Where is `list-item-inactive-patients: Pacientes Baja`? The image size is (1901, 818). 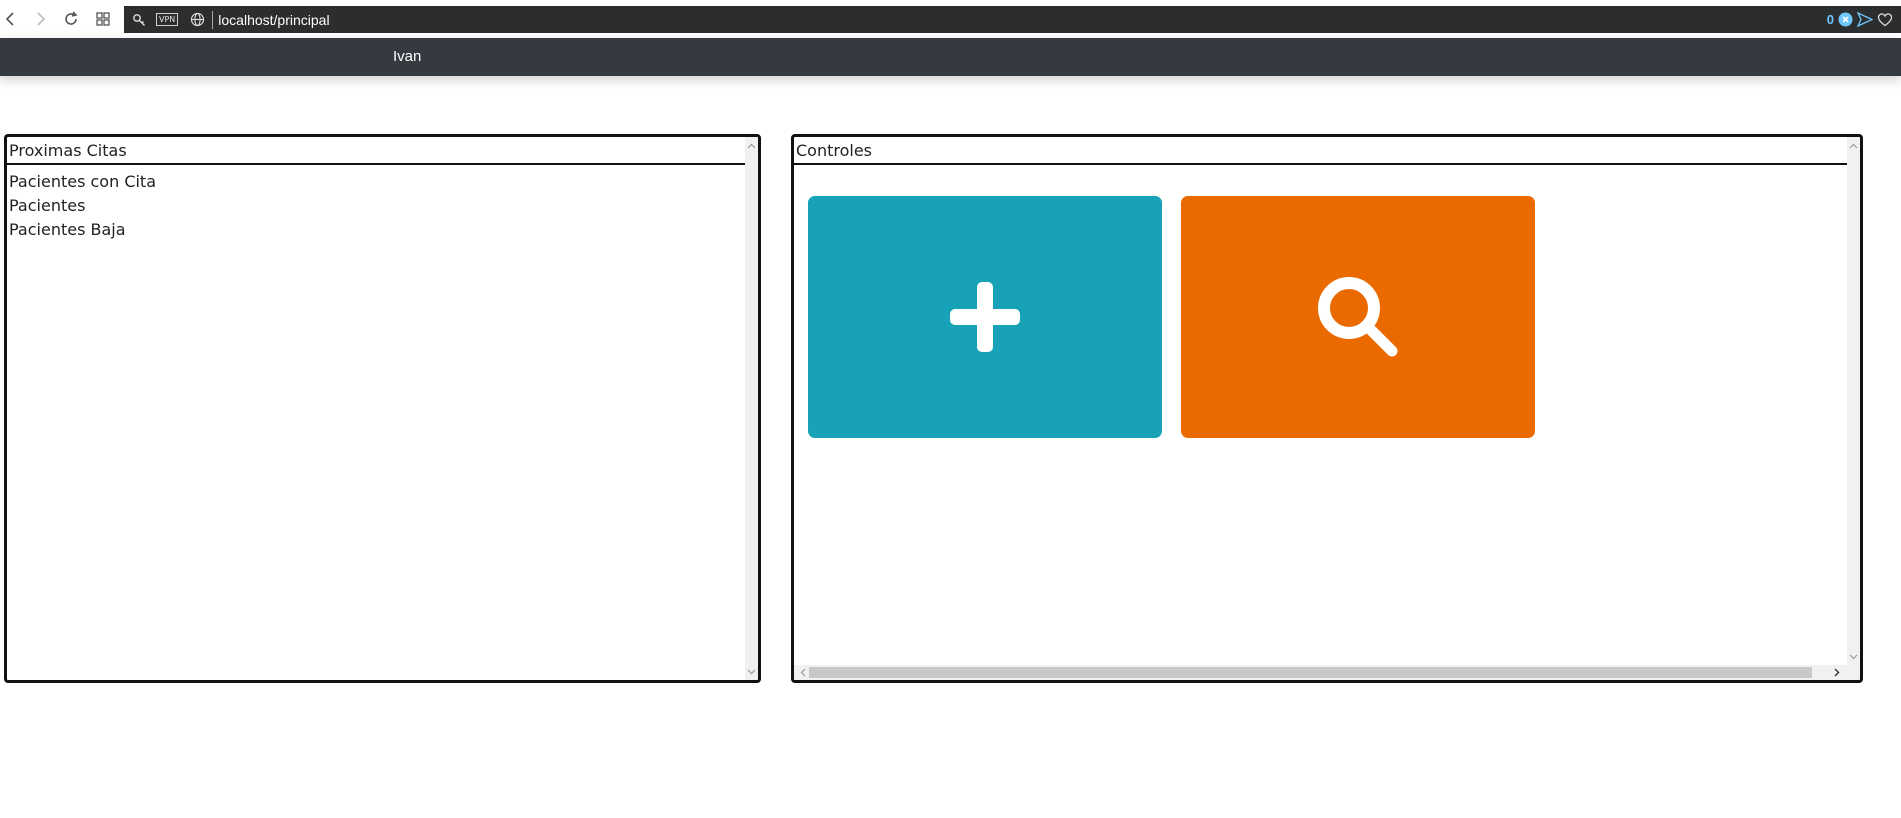 list-item-inactive-patients: Pacientes Baja is located at coordinates (82, 230).